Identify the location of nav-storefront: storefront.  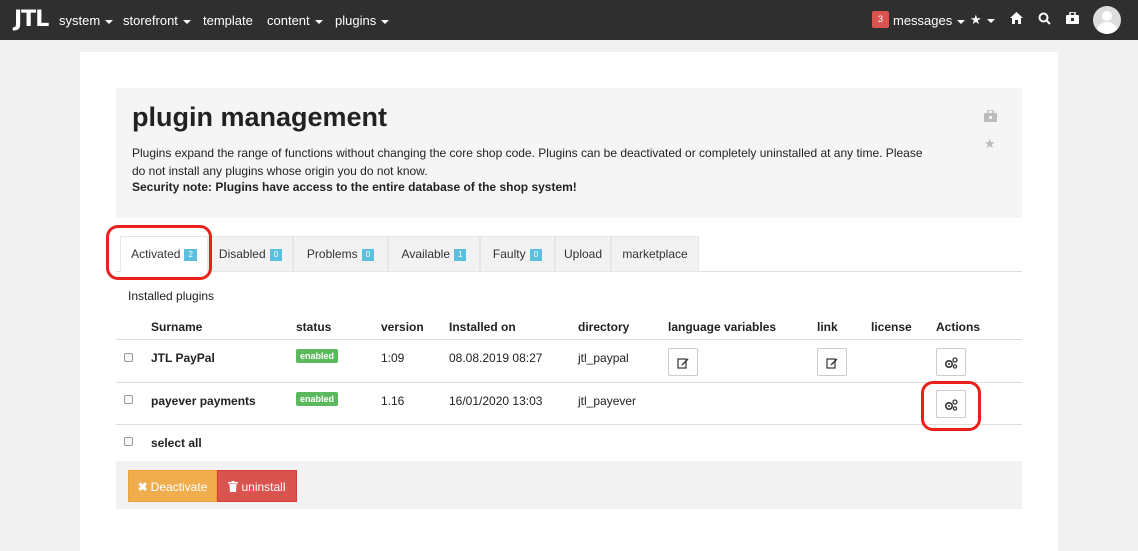
(157, 20).